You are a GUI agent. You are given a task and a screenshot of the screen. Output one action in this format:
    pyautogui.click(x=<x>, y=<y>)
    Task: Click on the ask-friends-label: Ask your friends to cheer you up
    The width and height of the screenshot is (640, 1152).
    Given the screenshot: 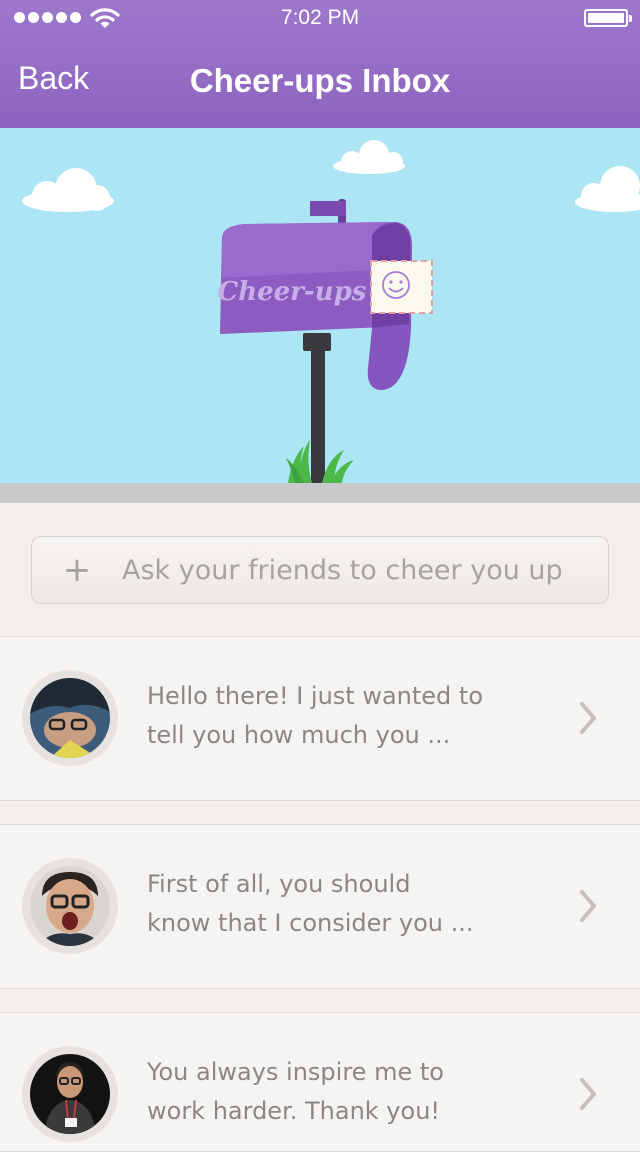 What is the action you would take?
    pyautogui.click(x=342, y=570)
    